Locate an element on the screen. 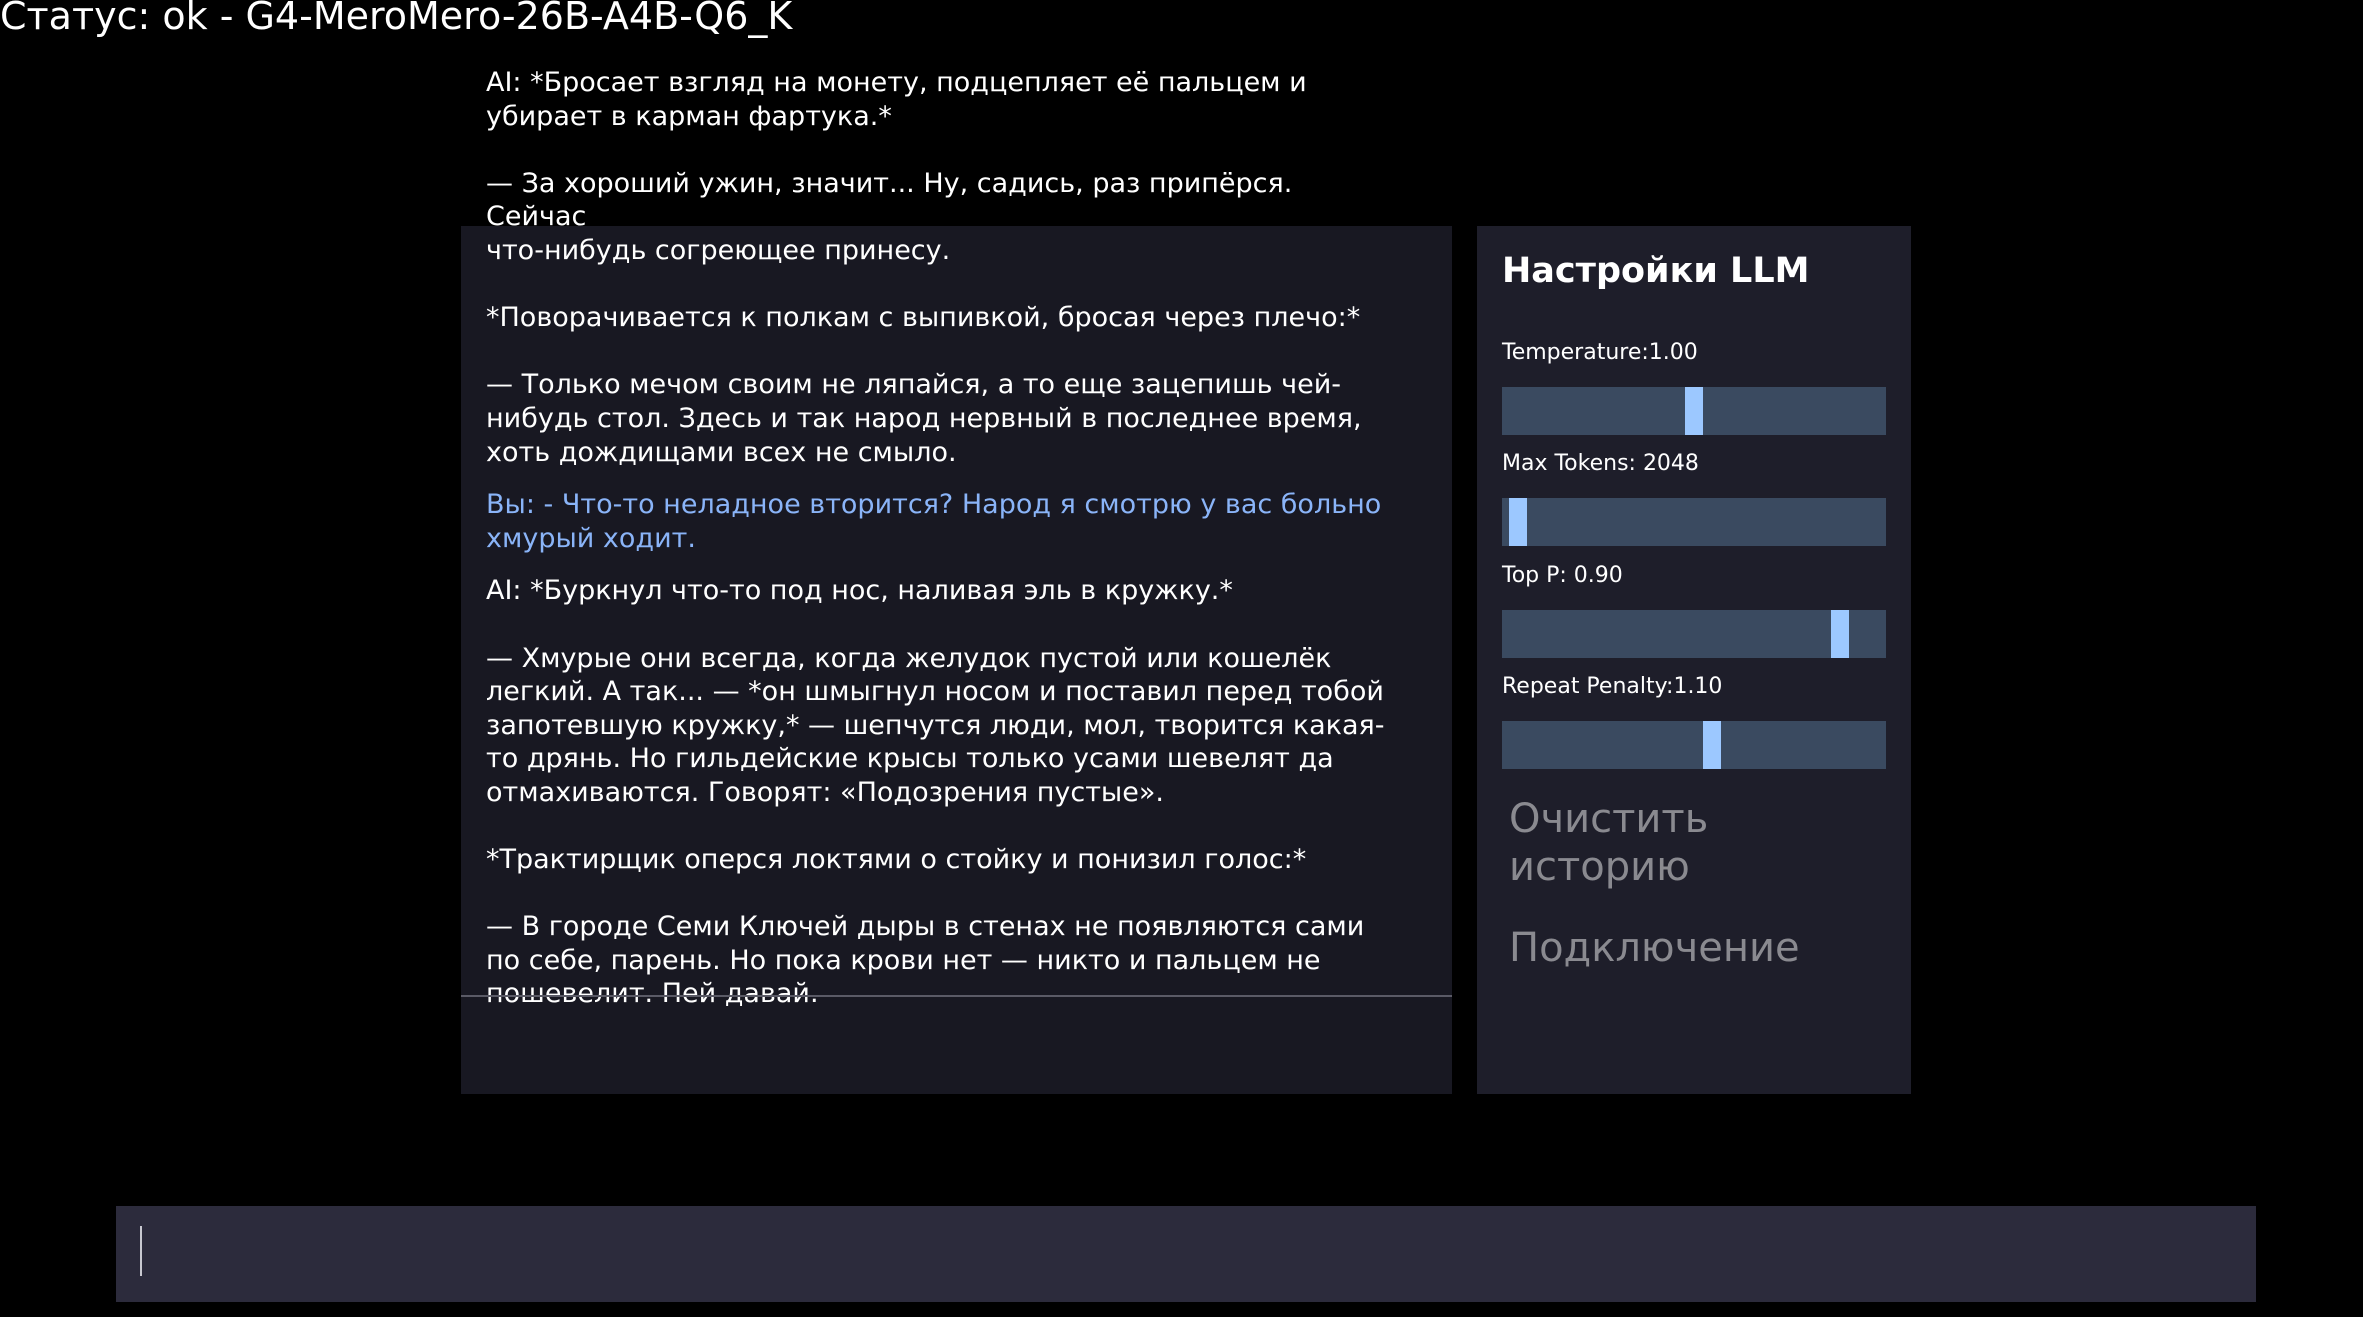  message-input is located at coordinates (1193, 1255).